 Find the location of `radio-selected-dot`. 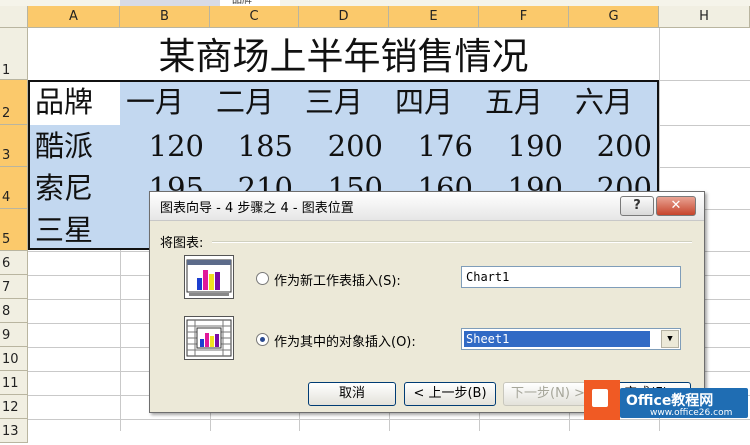

radio-selected-dot is located at coordinates (262, 339).